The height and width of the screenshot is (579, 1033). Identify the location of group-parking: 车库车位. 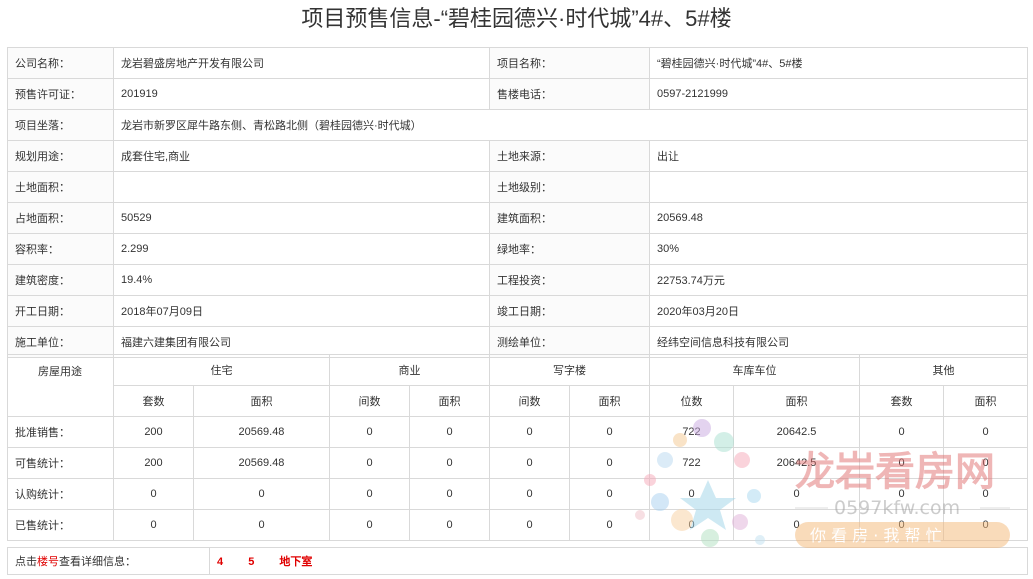
(754, 370).